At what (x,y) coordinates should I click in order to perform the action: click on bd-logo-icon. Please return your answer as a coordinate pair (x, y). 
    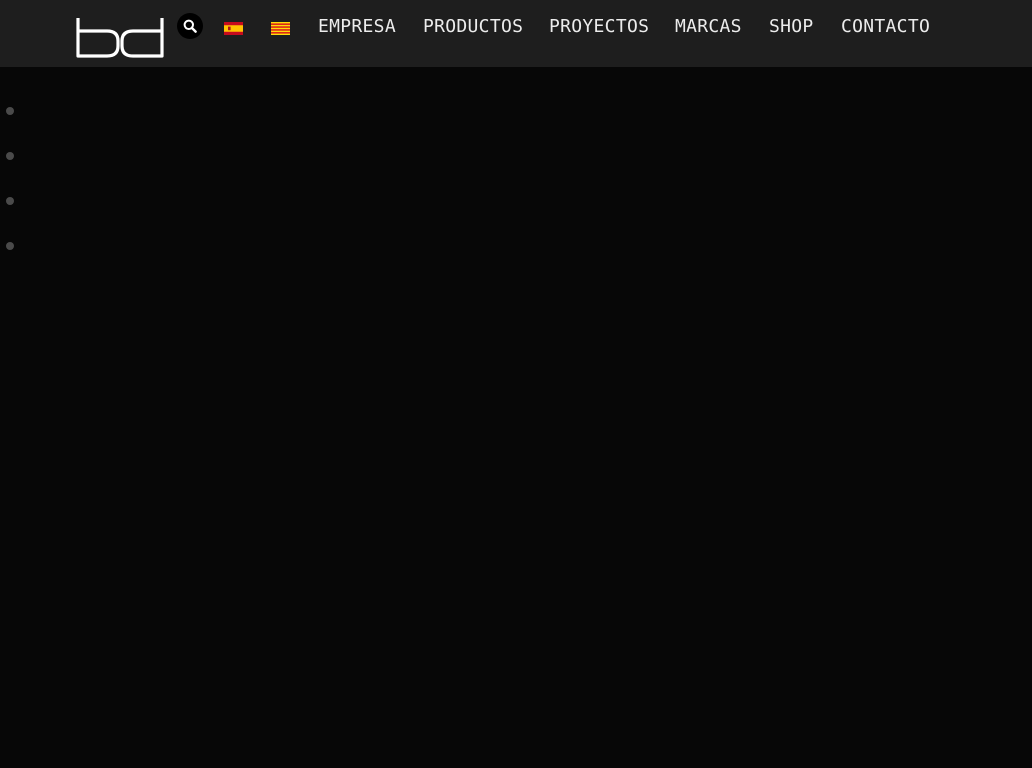
    Looking at the image, I should click on (120, 38).